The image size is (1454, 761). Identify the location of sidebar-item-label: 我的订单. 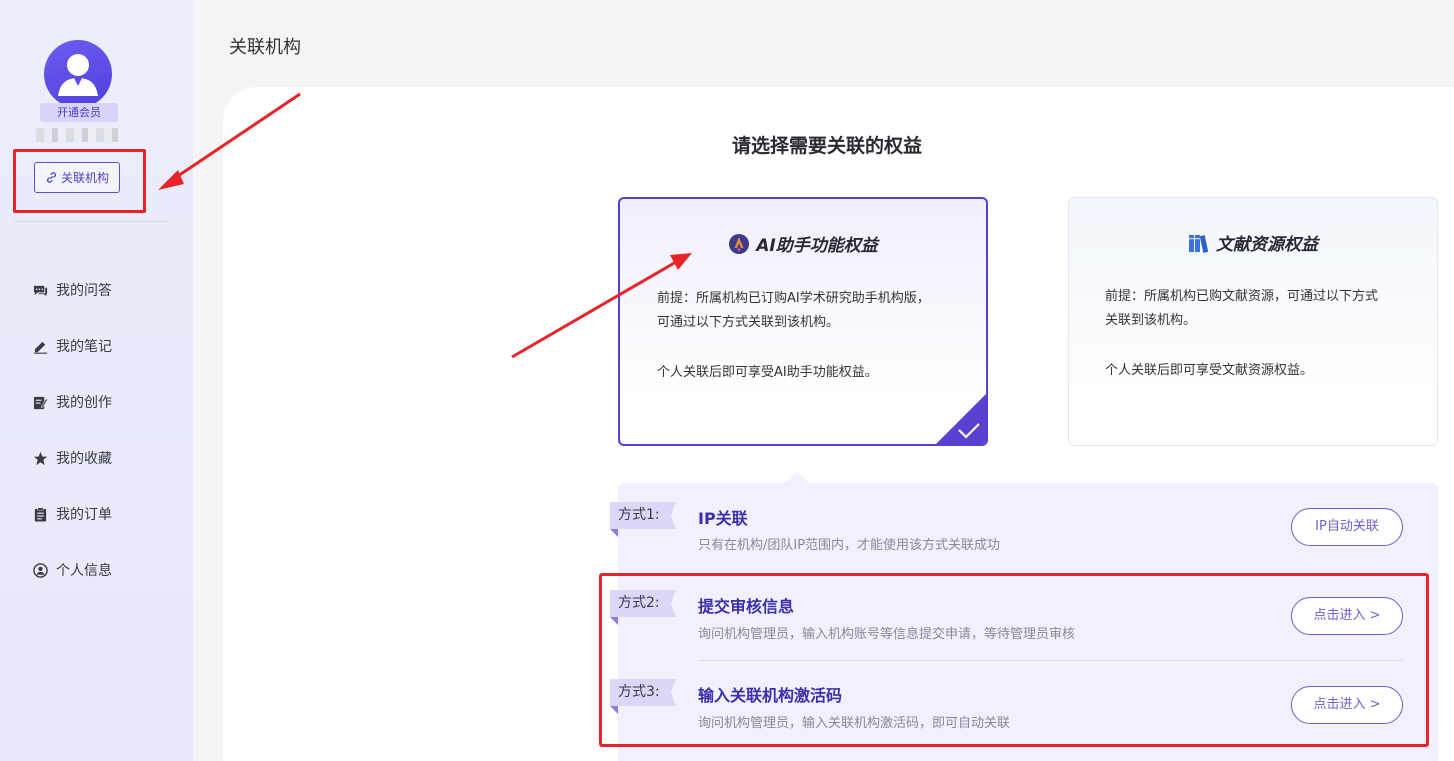
(84, 515).